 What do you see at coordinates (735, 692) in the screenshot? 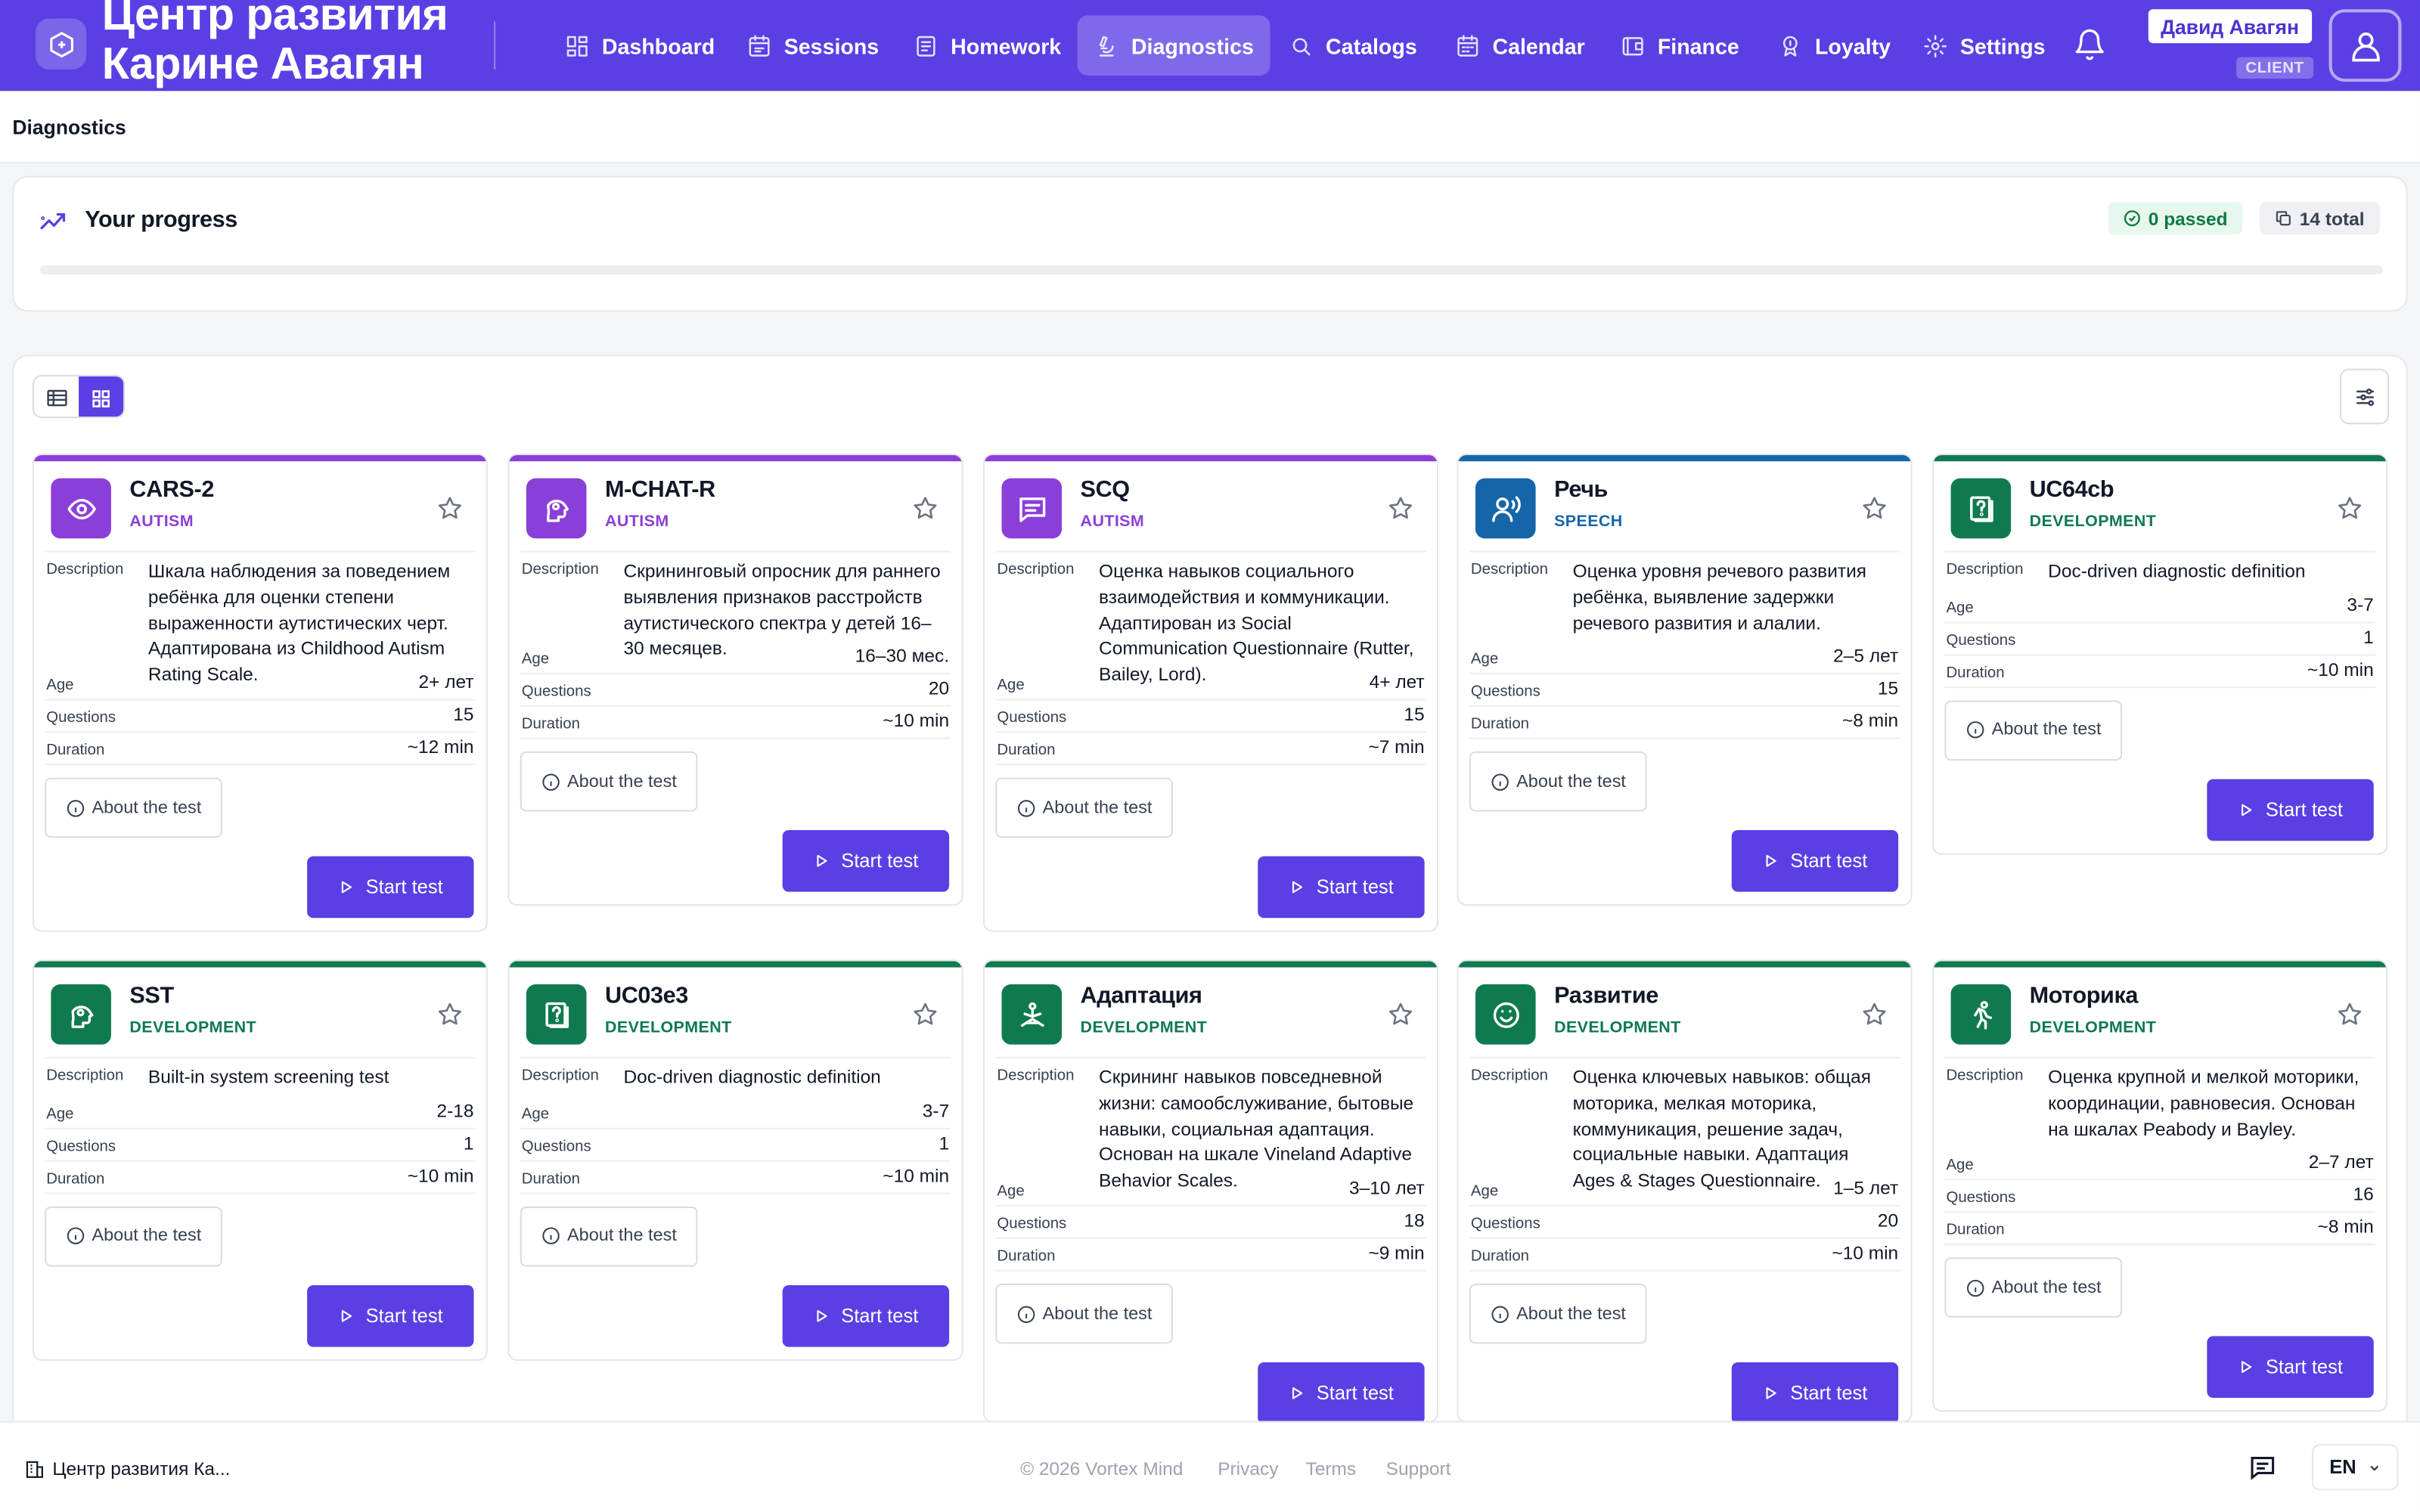
I see `questions-row: Questions 20` at bounding box center [735, 692].